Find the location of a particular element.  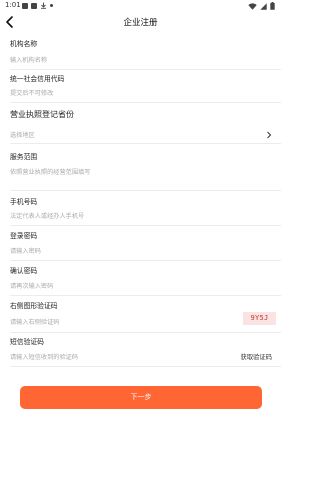

org-name-input: 输入机构名称 is located at coordinates (28, 59).